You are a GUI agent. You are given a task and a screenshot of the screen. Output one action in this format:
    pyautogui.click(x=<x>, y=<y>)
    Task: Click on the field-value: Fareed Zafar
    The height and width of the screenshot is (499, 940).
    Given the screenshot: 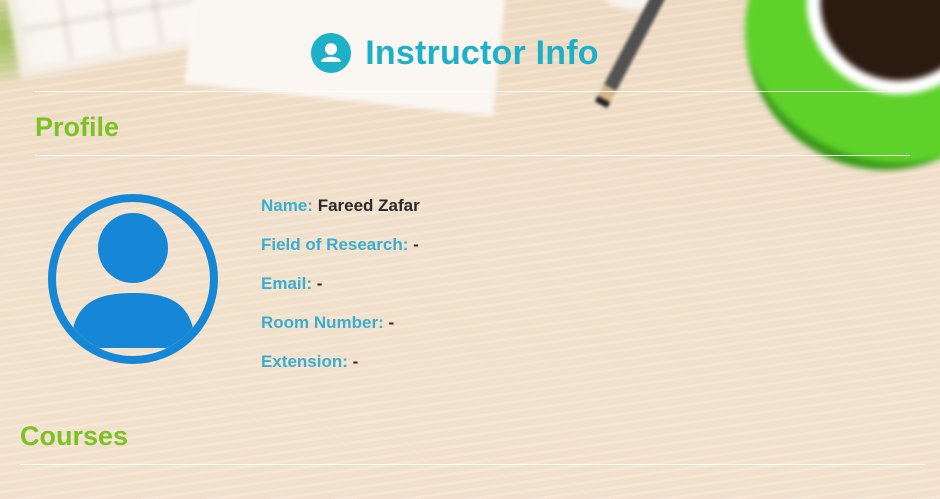 What is the action you would take?
    pyautogui.click(x=368, y=205)
    